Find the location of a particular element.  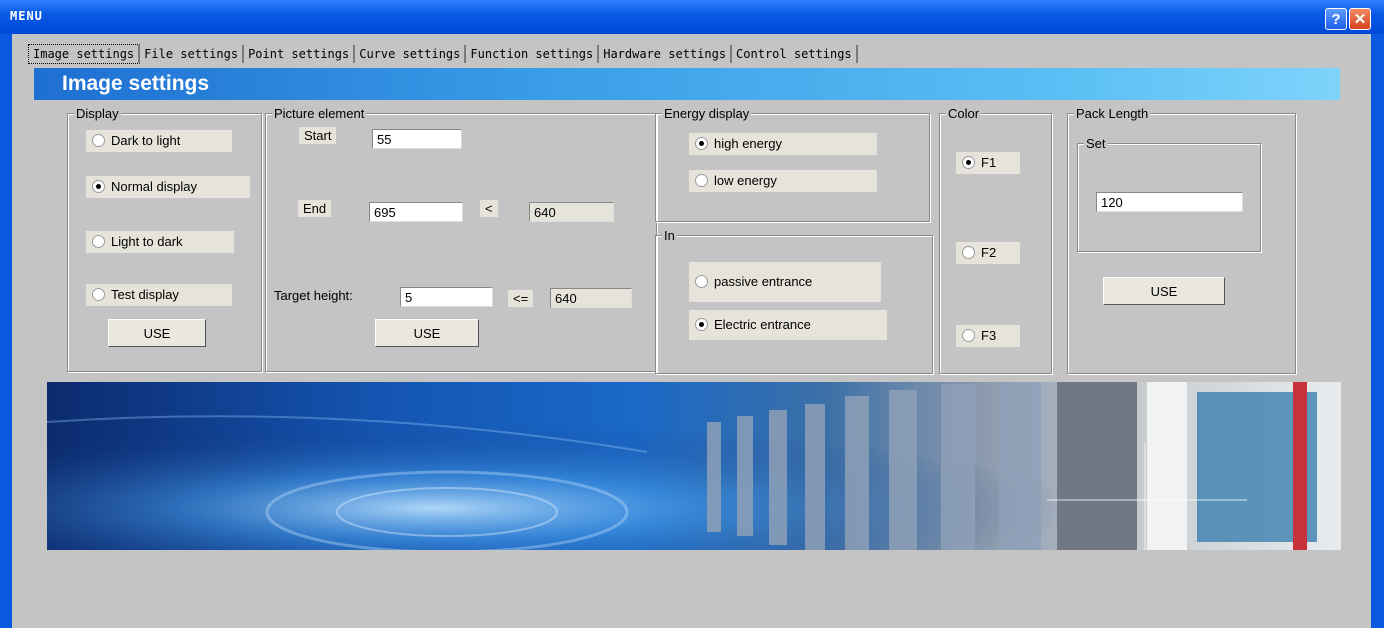

radio-label: F2 is located at coordinates (989, 252).